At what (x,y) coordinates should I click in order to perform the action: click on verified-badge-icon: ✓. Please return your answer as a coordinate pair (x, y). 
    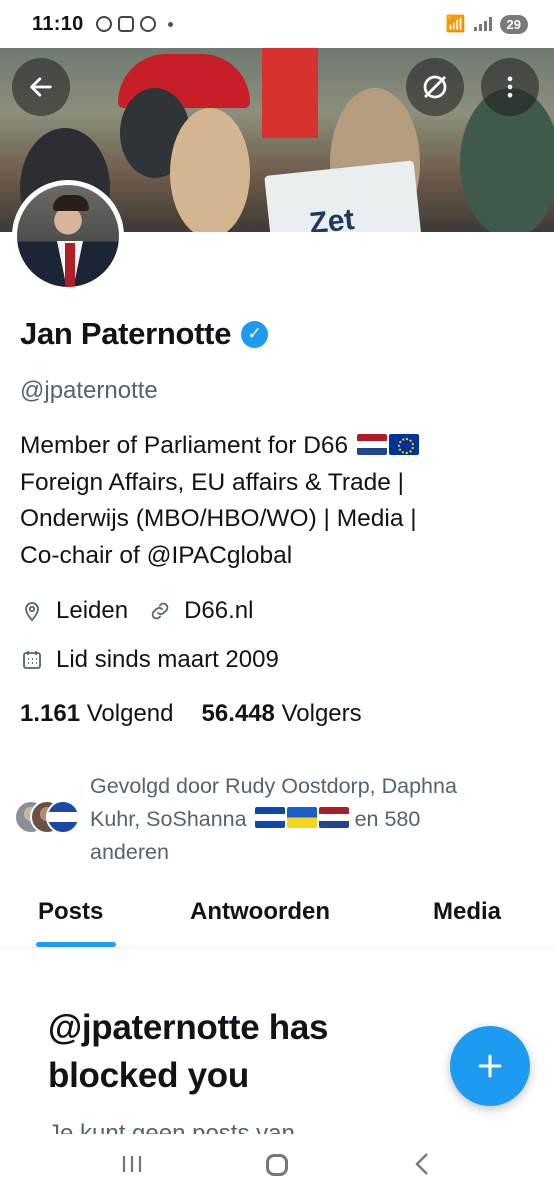
    Looking at the image, I should click on (255, 334).